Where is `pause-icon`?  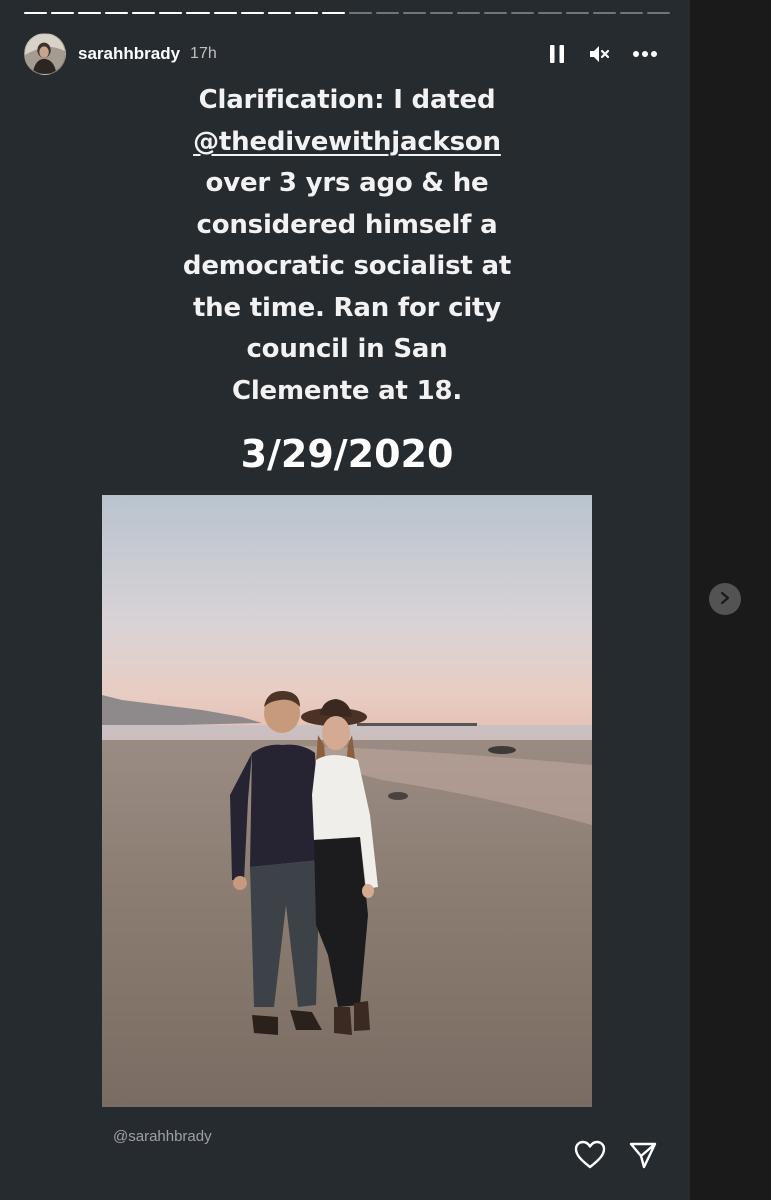
pause-icon is located at coordinates (557, 54).